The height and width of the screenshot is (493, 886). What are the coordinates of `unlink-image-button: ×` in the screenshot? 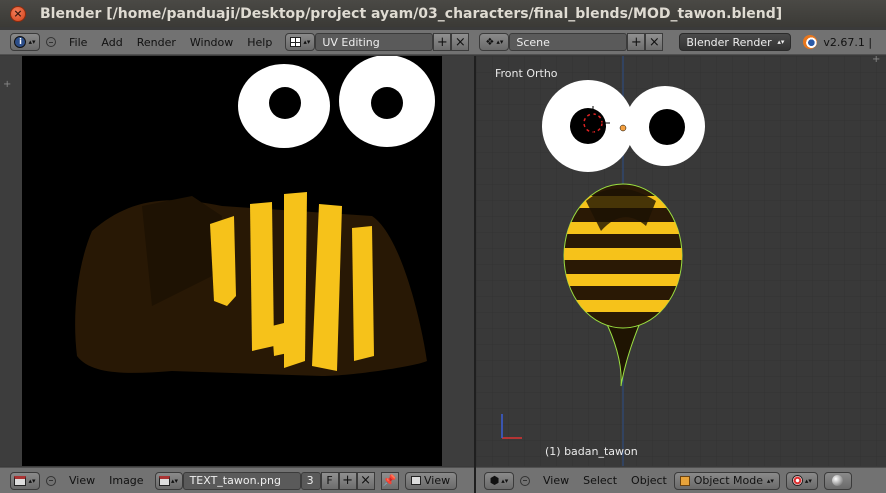 It's located at (365, 480).